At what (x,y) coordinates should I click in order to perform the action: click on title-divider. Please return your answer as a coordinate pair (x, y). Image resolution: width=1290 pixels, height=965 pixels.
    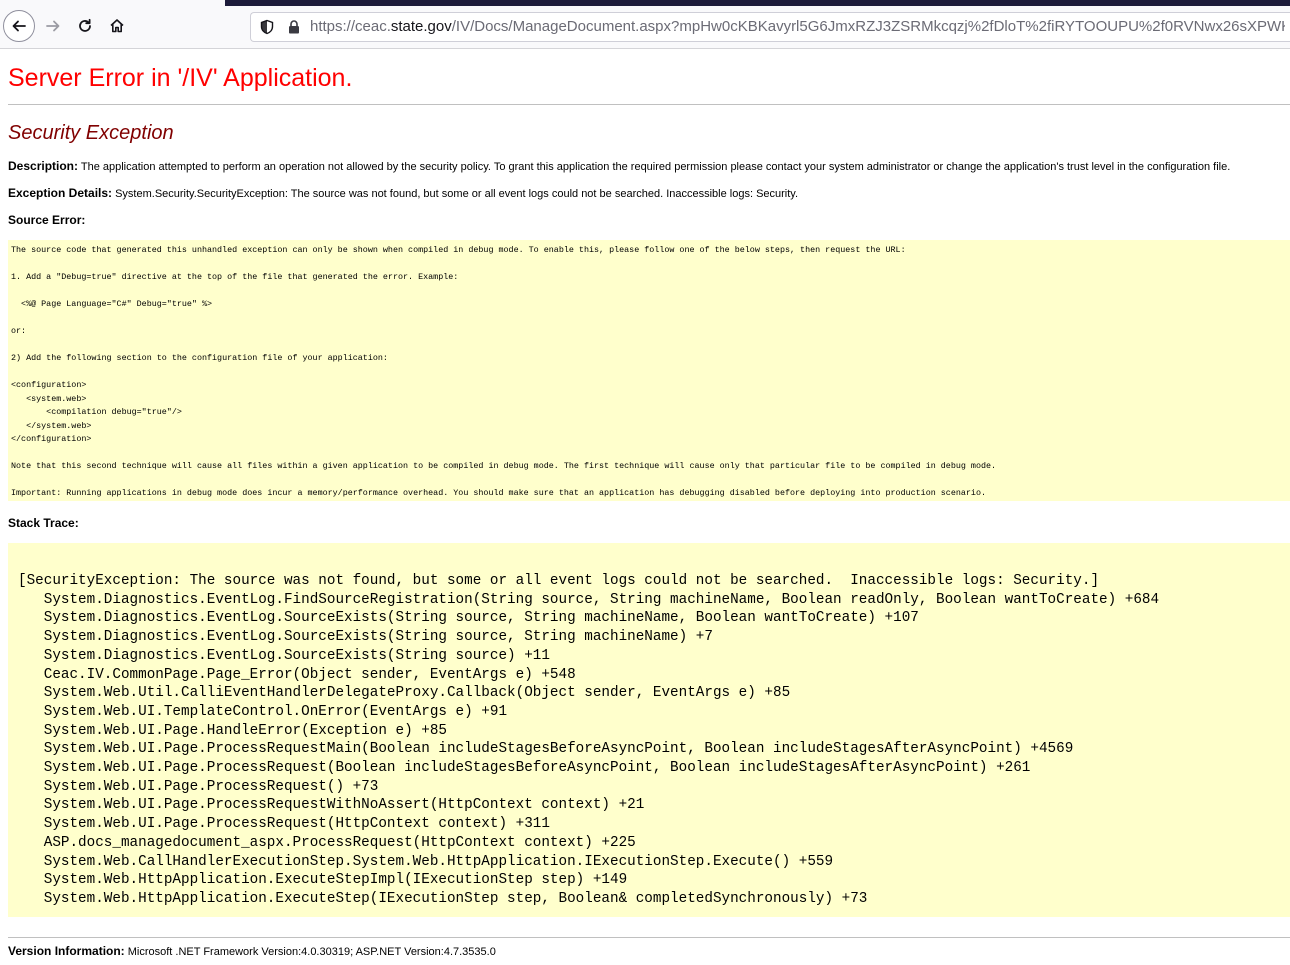
    Looking at the image, I should click on (649, 104).